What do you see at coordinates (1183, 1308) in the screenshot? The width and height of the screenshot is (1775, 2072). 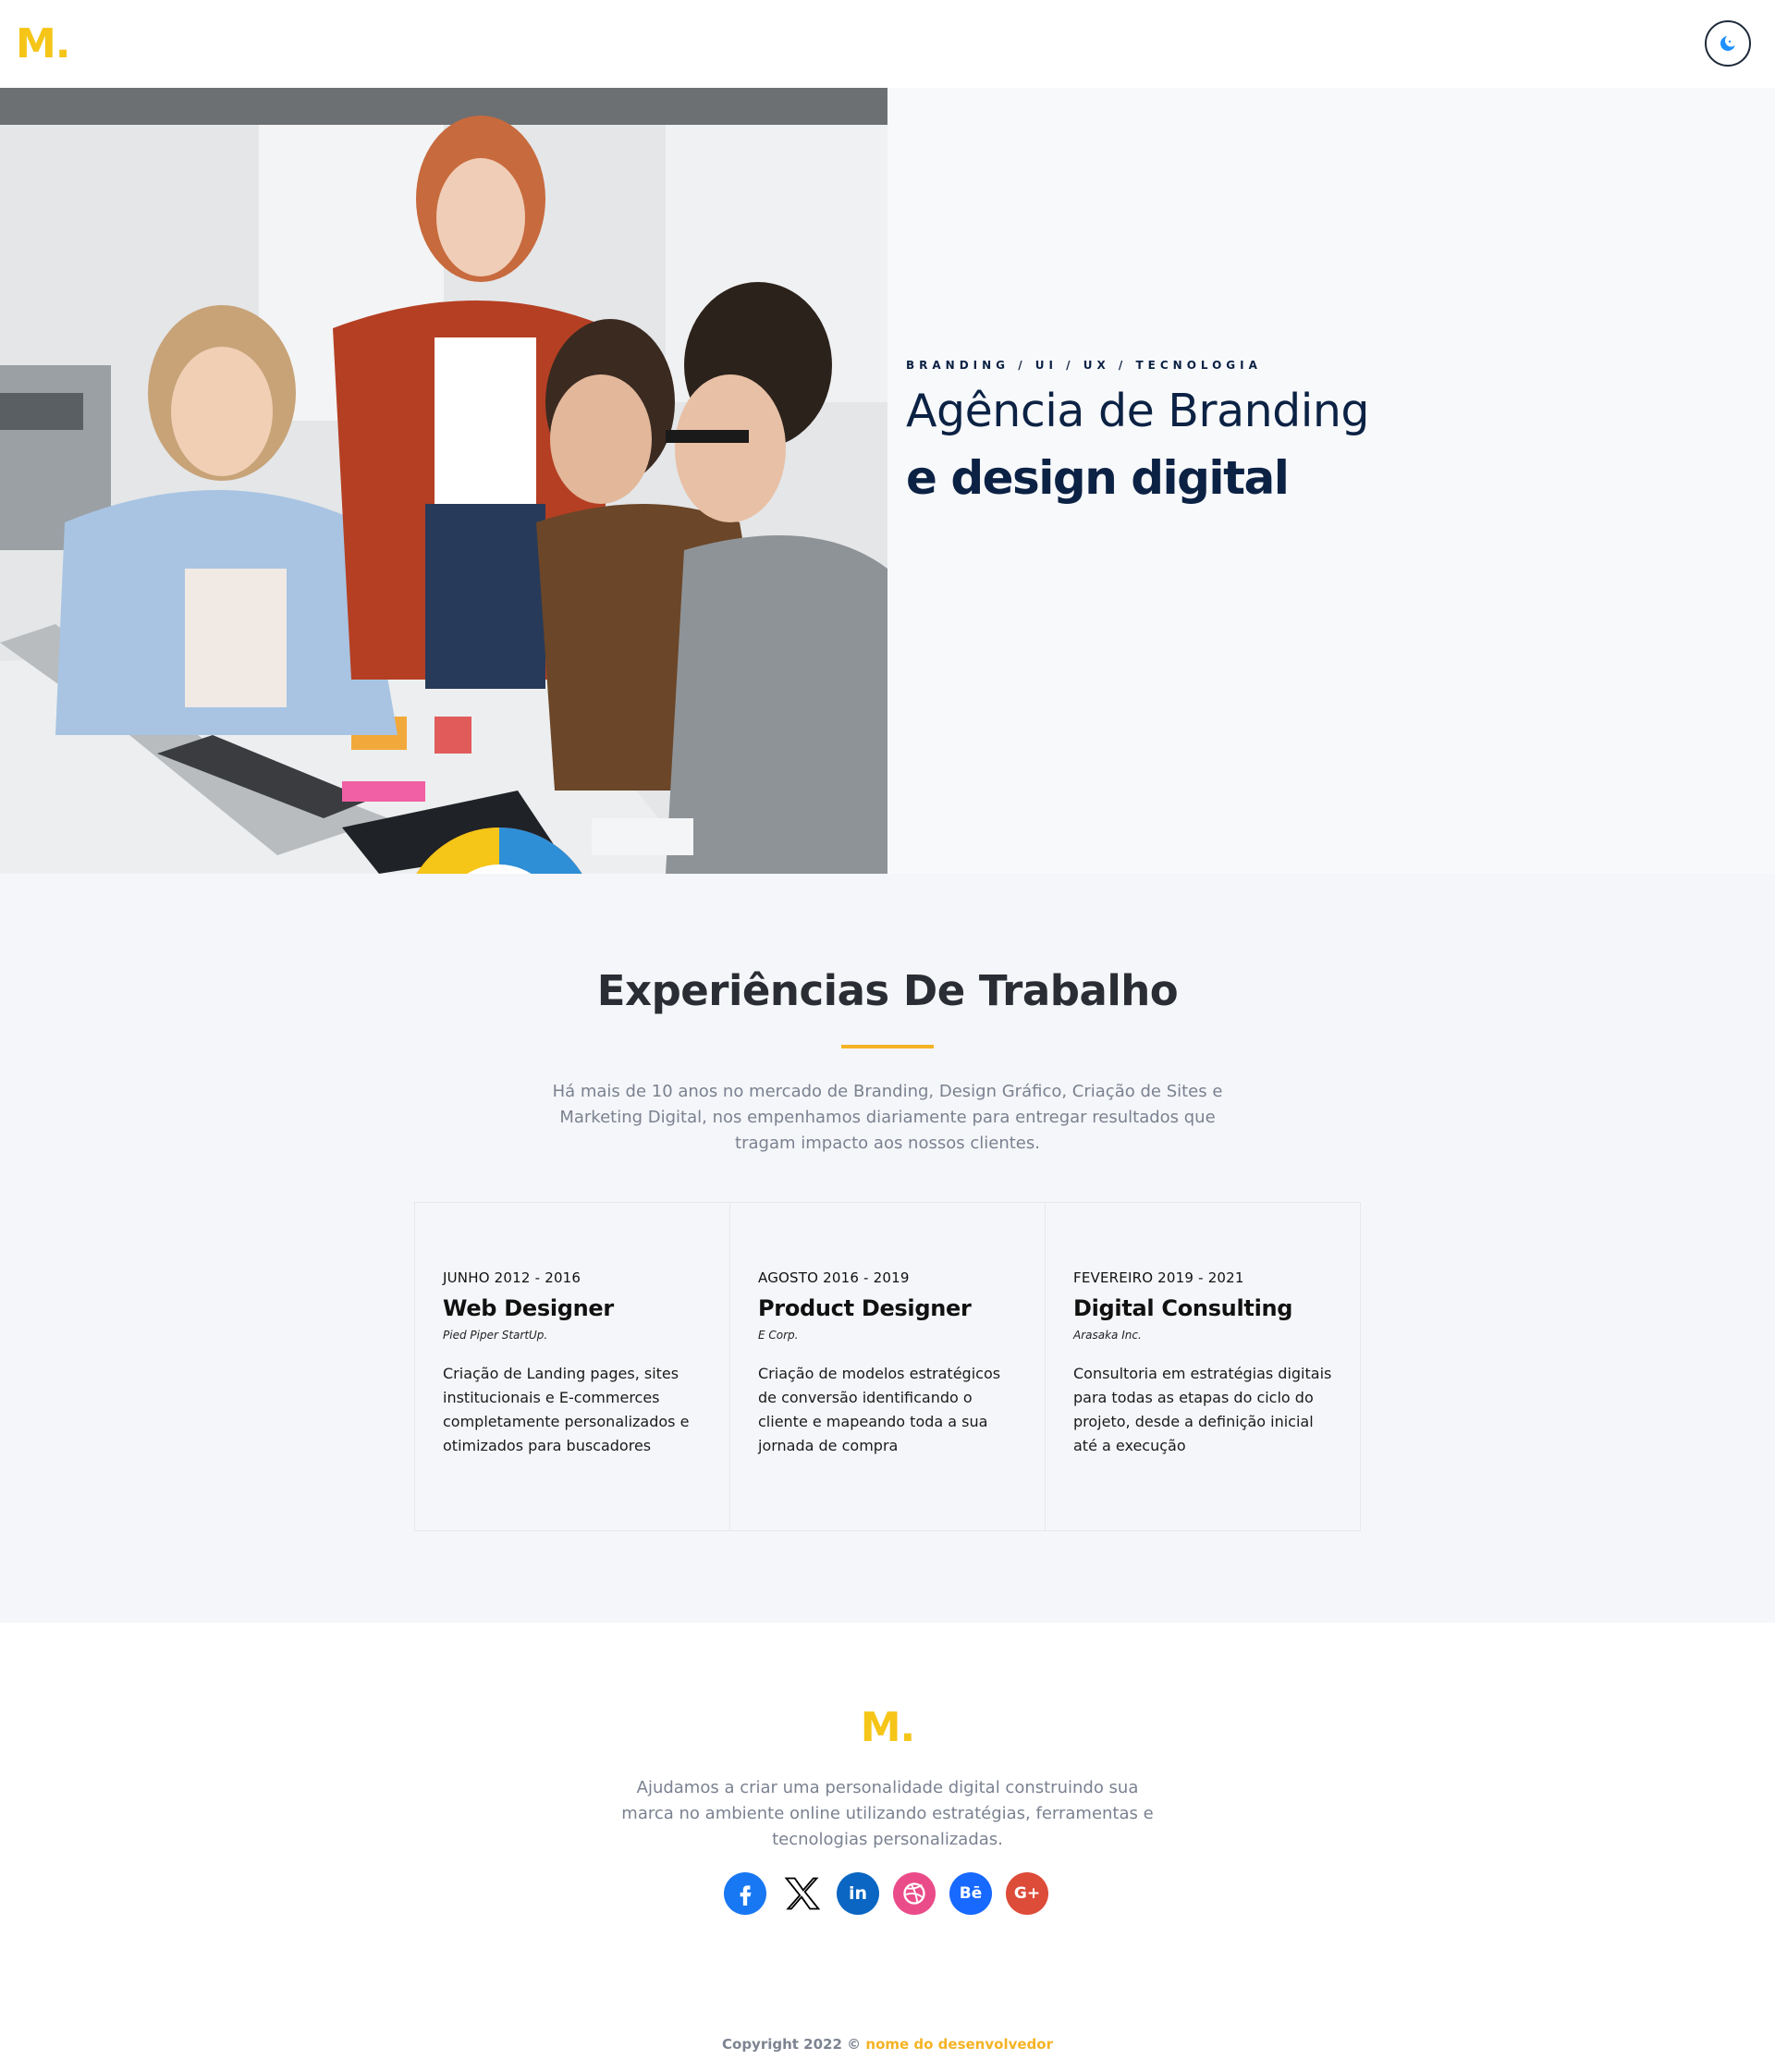 I see `card-role: Digital Consulting` at bounding box center [1183, 1308].